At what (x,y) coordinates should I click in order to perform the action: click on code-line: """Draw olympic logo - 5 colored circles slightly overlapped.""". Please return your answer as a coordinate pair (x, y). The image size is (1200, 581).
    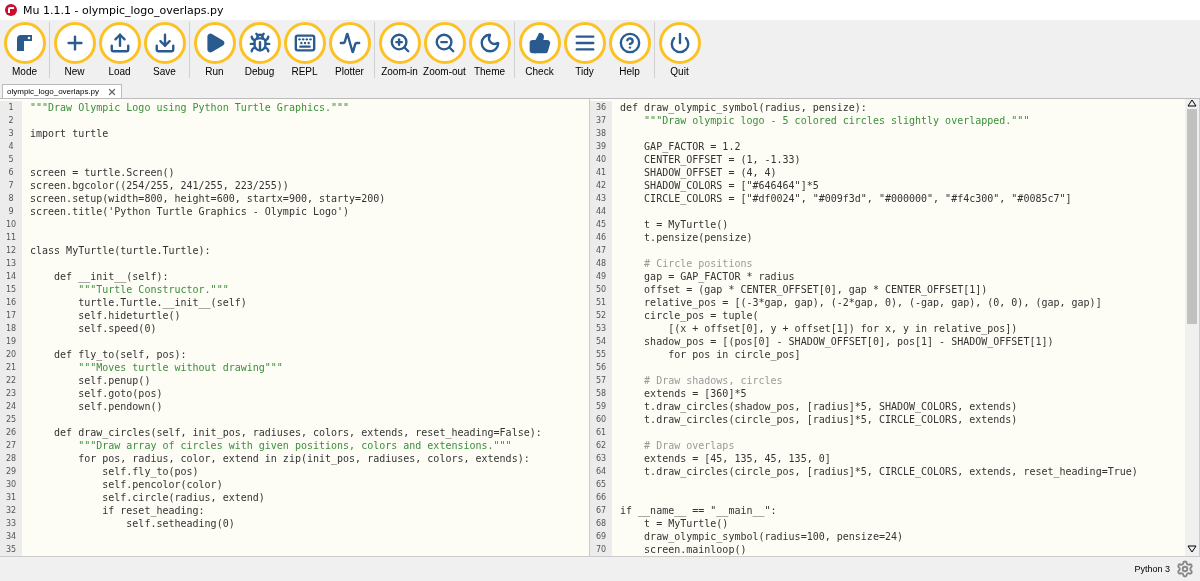
    Looking at the image, I should click on (836, 120).